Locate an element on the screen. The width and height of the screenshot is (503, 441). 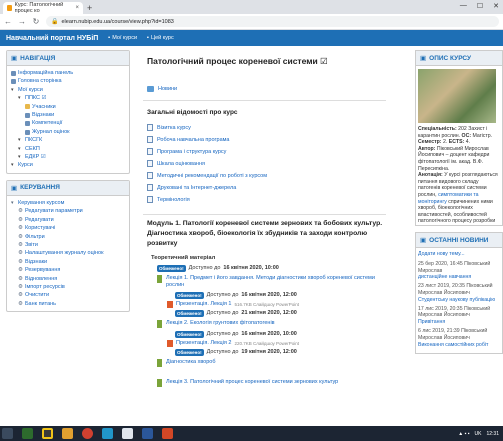
admin-item-label: Керування курсом is located at coordinates (41, 202).